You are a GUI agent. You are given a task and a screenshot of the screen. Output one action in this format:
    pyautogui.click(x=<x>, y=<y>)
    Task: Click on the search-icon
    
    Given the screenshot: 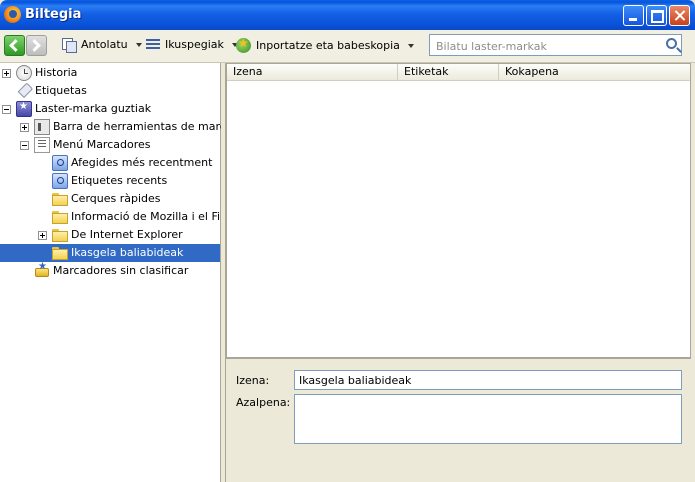 What is the action you would take?
    pyautogui.click(x=671, y=43)
    